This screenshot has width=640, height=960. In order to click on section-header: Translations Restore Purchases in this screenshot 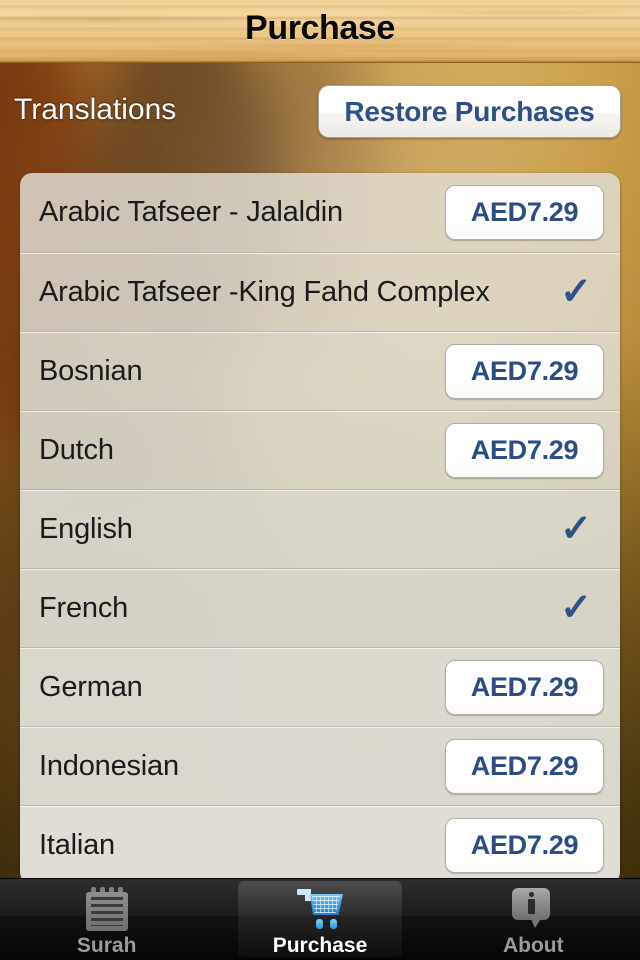, I will do `click(320, 117)`.